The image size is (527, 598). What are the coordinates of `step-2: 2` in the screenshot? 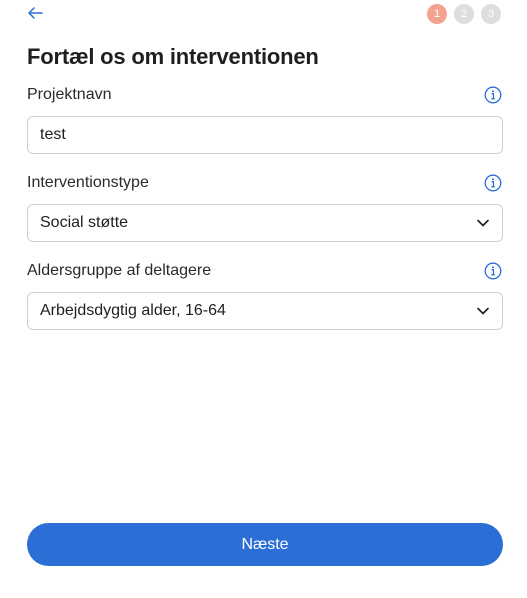 It's located at (464, 14).